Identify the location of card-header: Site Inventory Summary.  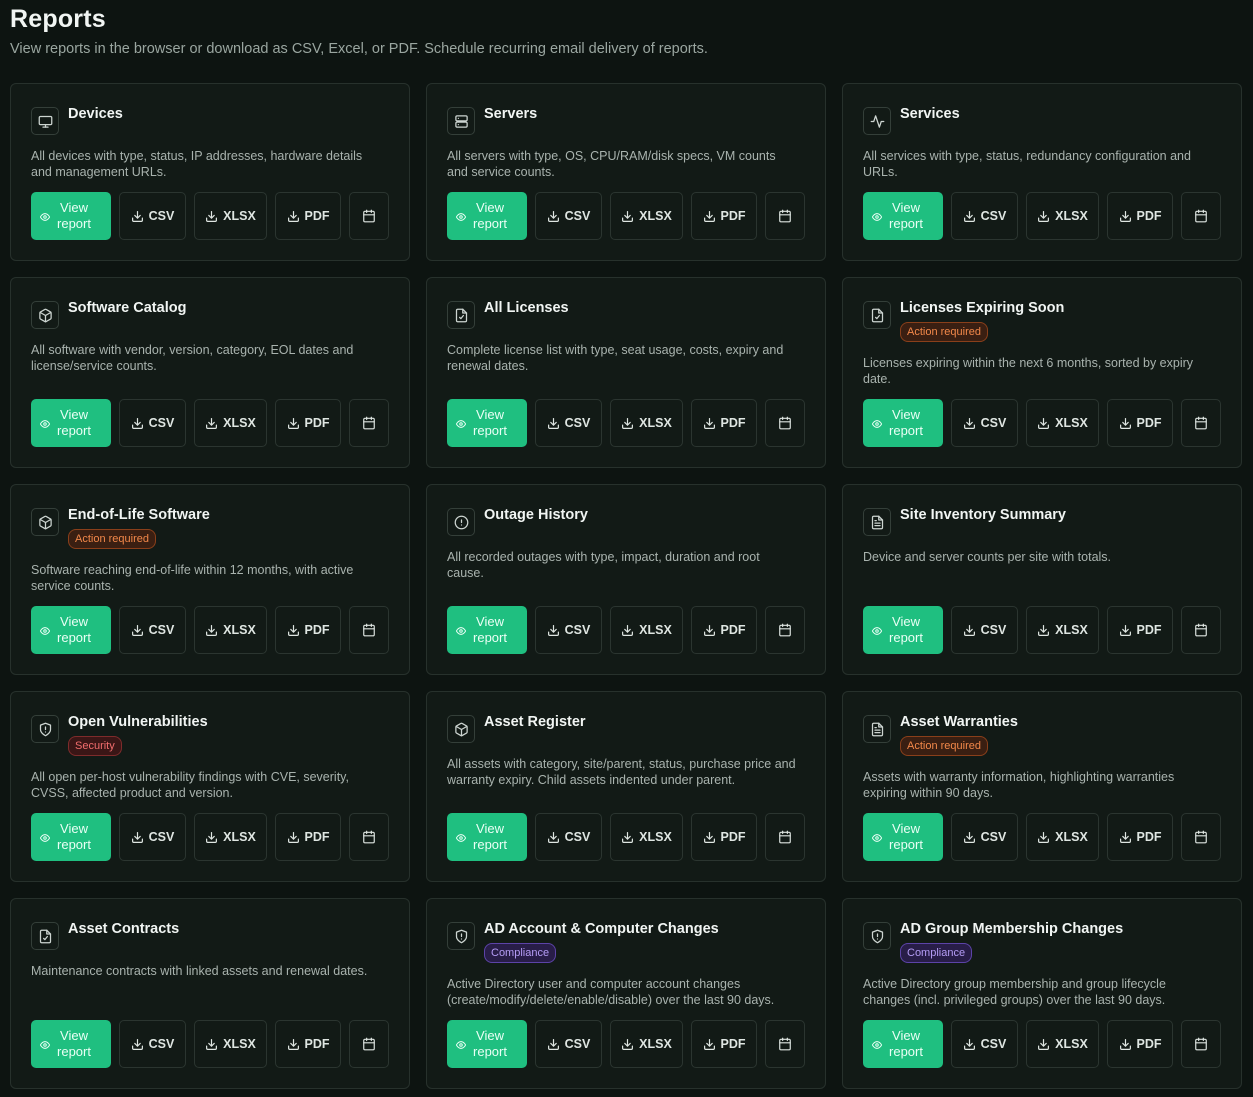
(1042, 520).